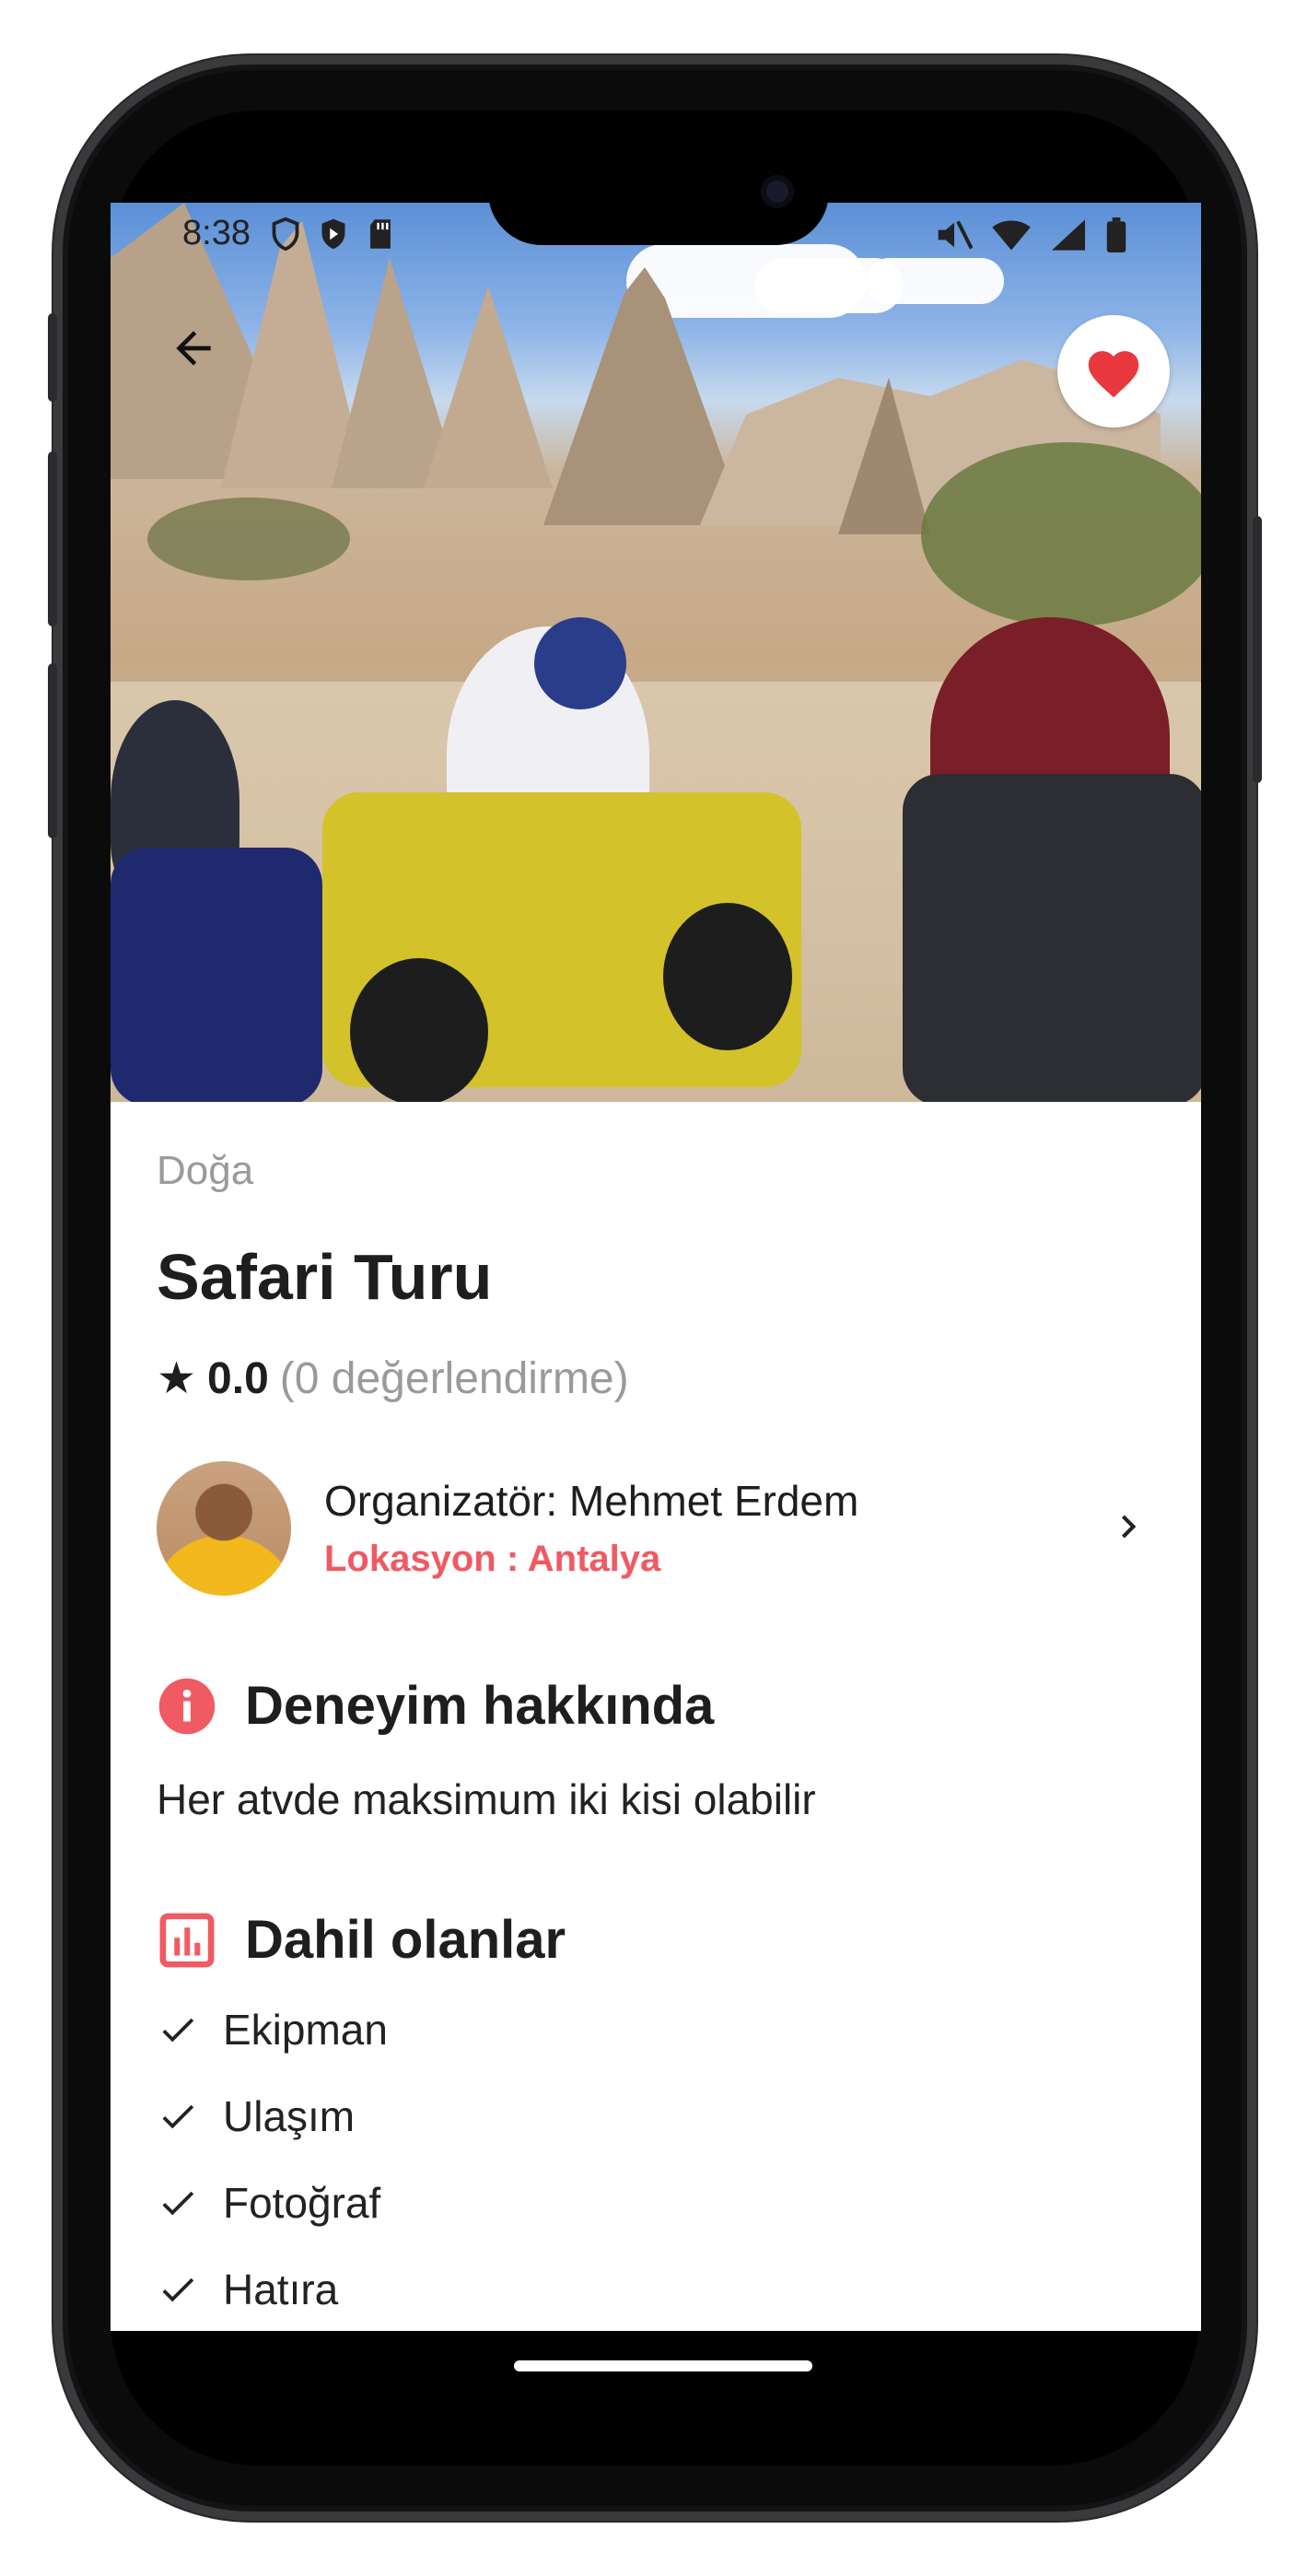 This screenshot has width=1307, height=2576. What do you see at coordinates (238, 1378) in the screenshot?
I see `rating-value: 0.0` at bounding box center [238, 1378].